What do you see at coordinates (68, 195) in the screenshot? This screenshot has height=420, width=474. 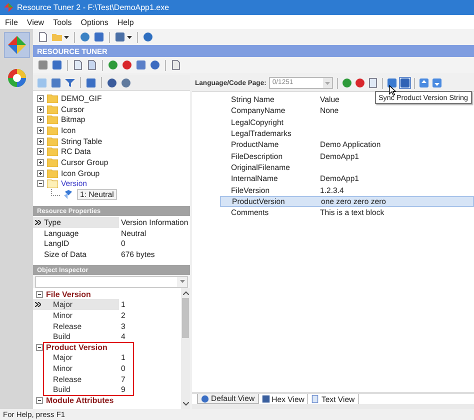 I see `resource-icon` at bounding box center [68, 195].